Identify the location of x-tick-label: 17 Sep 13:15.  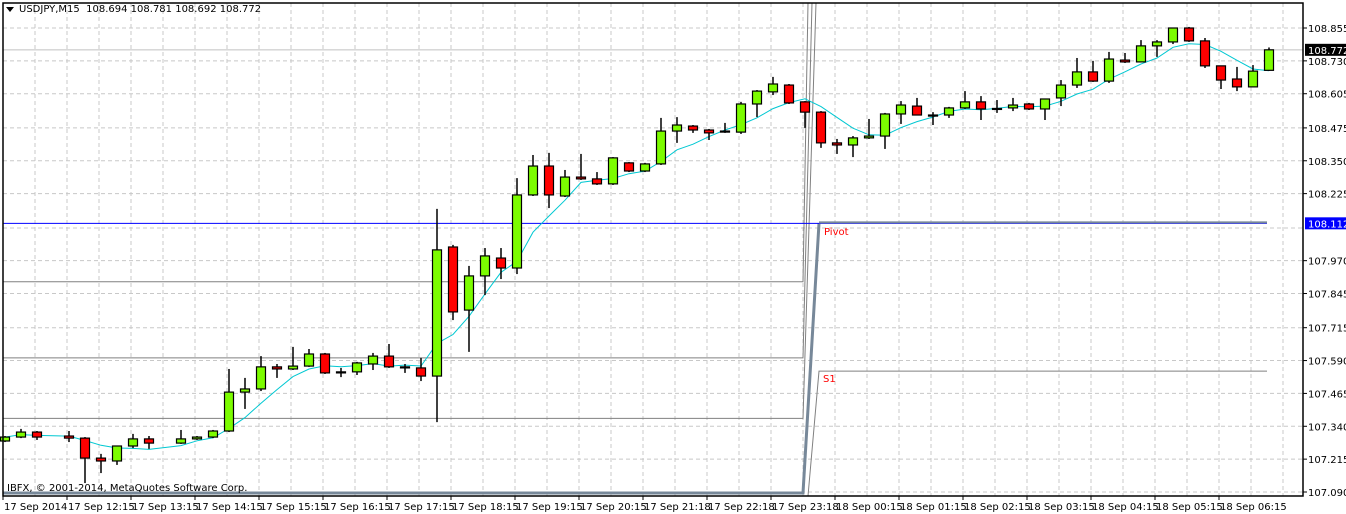
(165, 507).